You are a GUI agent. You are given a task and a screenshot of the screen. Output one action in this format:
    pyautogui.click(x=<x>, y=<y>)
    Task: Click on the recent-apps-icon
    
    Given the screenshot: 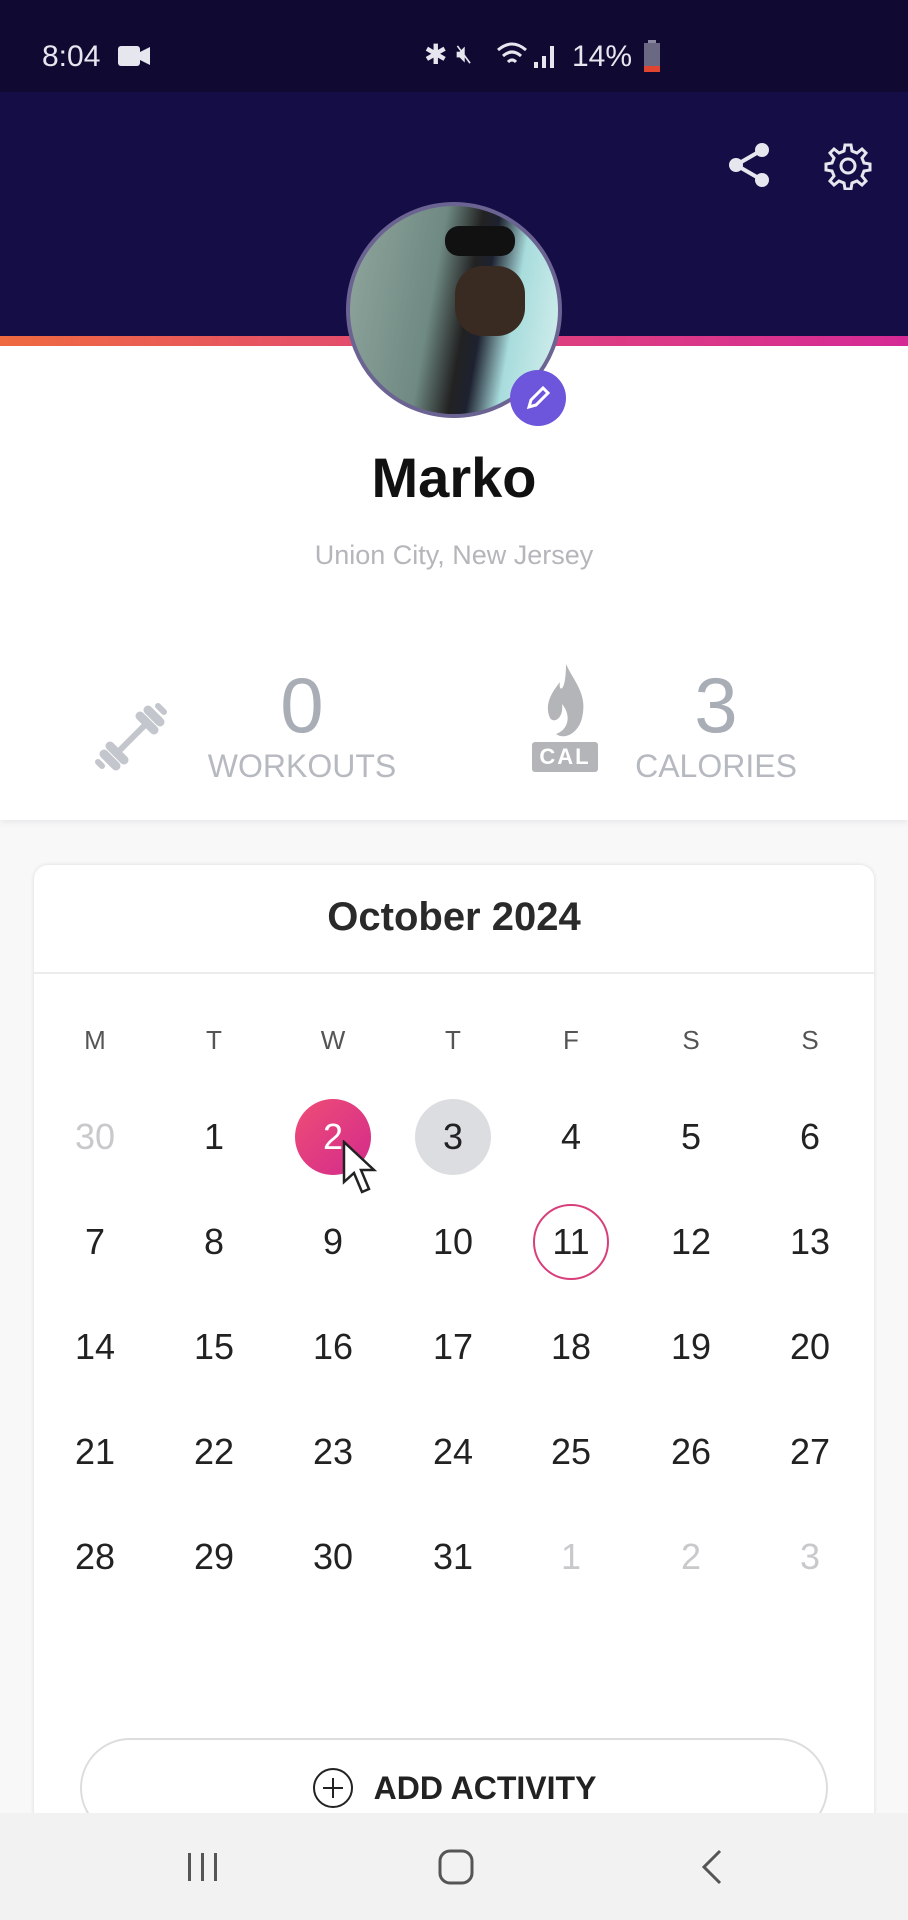 What is the action you would take?
    pyautogui.click(x=203, y=1867)
    